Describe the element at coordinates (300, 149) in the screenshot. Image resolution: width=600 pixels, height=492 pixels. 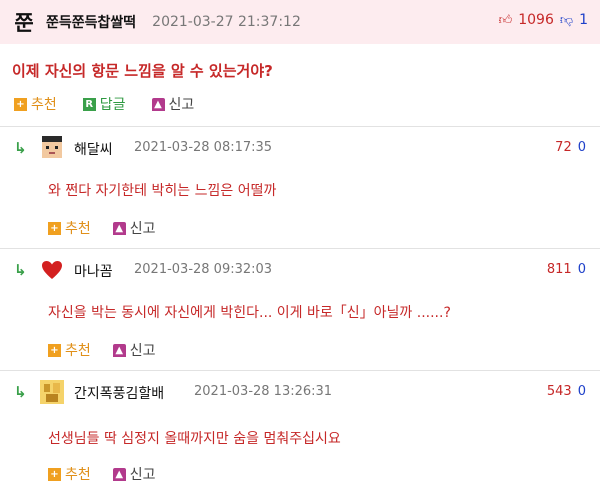
I see `comment-header: ↳ 해달씨 2021-03-28 08:17:35 72 0` at that location.